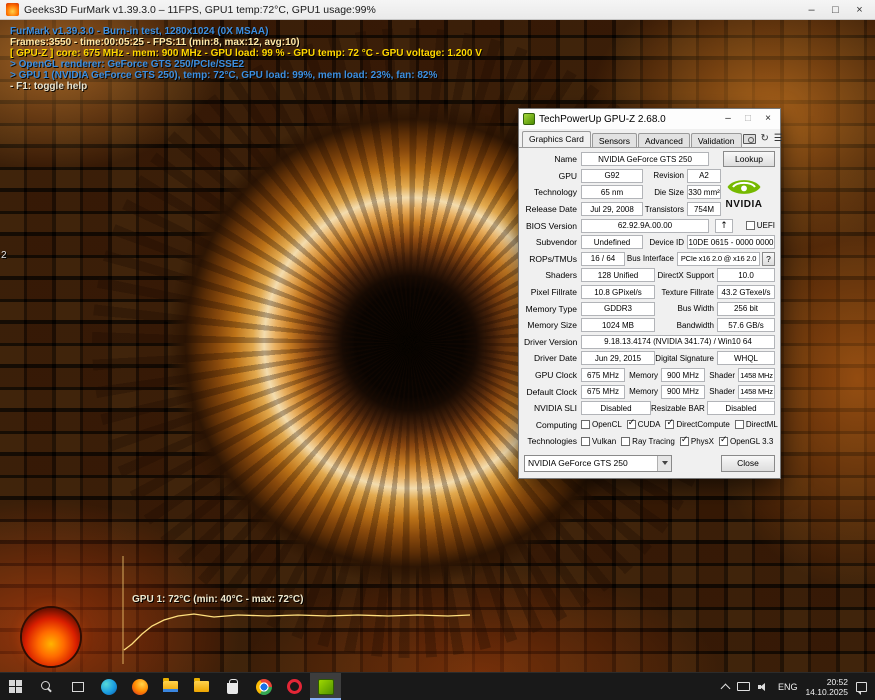  What do you see at coordinates (746, 325) in the screenshot?
I see `bandwidth-value: 57.6 GB/s` at bounding box center [746, 325].